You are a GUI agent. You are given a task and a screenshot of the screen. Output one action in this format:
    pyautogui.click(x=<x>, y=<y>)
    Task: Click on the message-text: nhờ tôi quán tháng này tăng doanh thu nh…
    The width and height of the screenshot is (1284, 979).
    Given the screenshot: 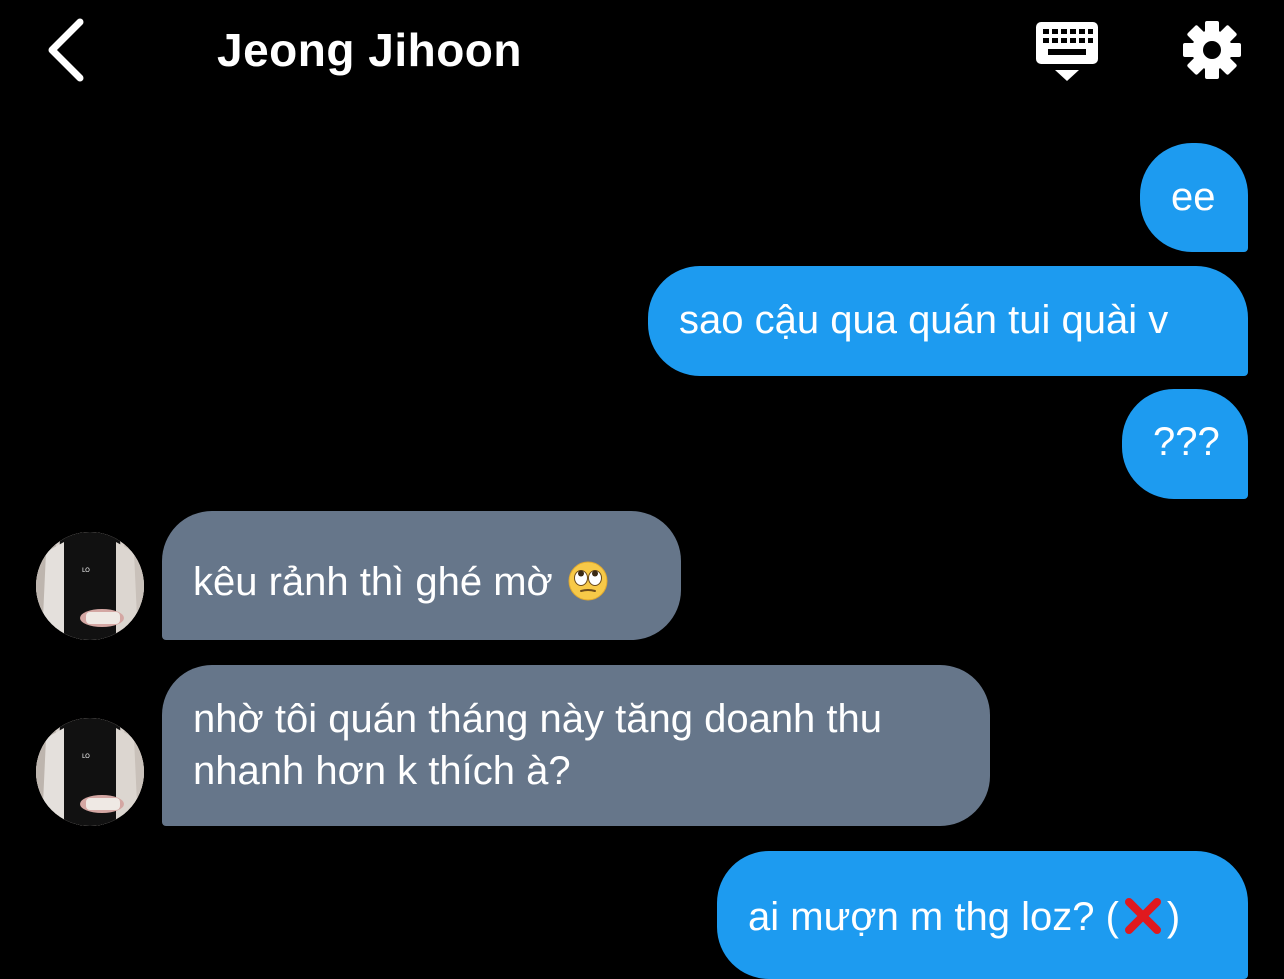 What is the action you would take?
    pyautogui.click(x=538, y=745)
    